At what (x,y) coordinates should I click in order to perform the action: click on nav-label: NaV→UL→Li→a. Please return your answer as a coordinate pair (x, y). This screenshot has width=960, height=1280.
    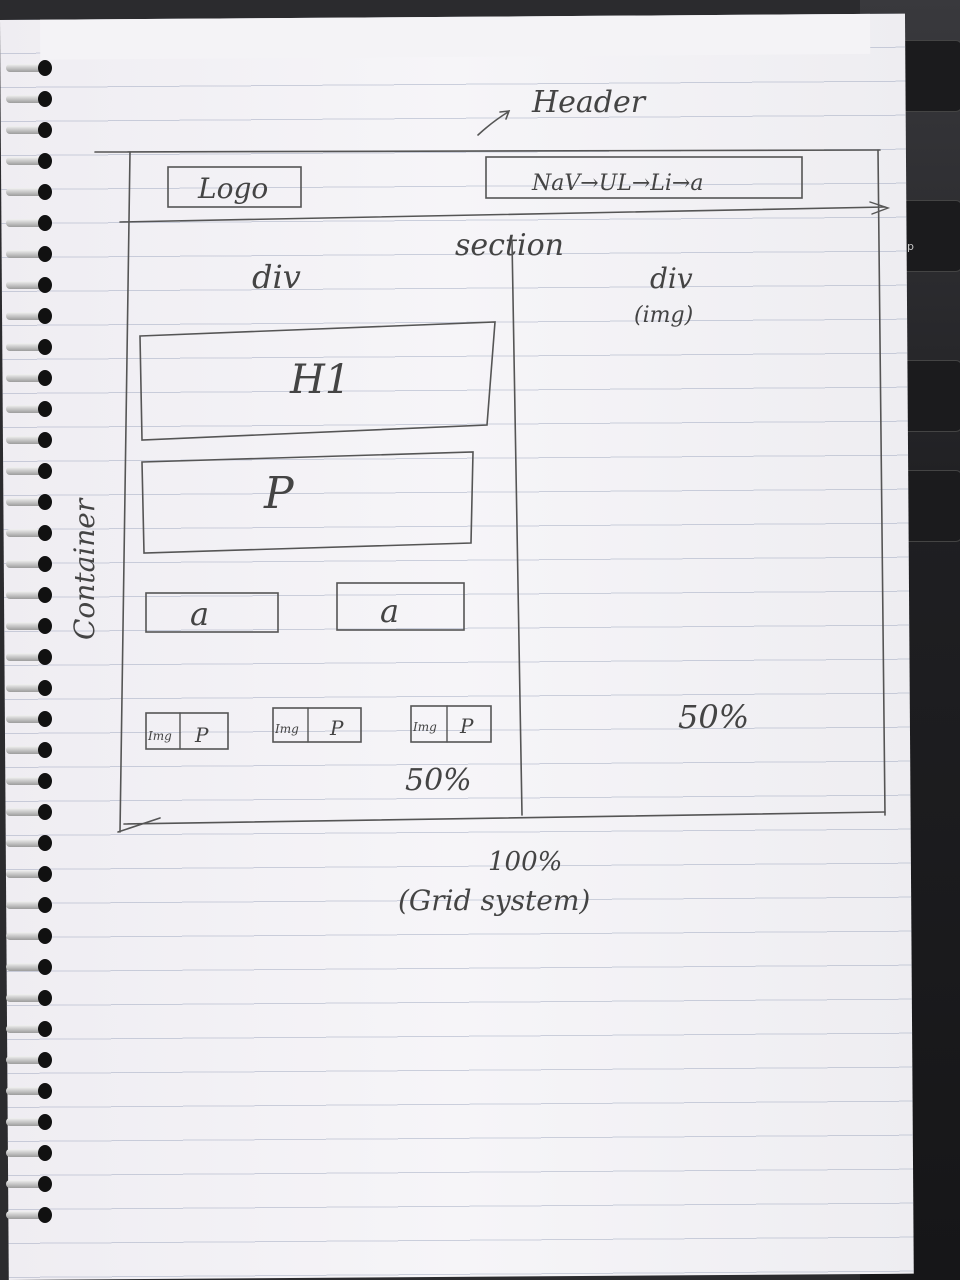
    Looking at the image, I should click on (617, 183).